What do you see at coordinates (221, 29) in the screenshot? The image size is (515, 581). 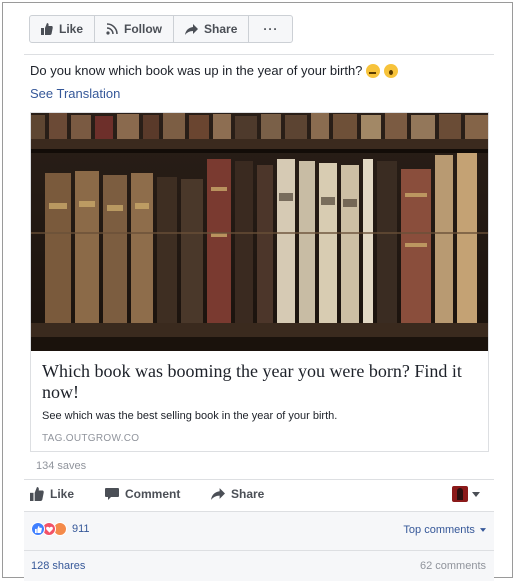 I see `page-share-label: Share` at bounding box center [221, 29].